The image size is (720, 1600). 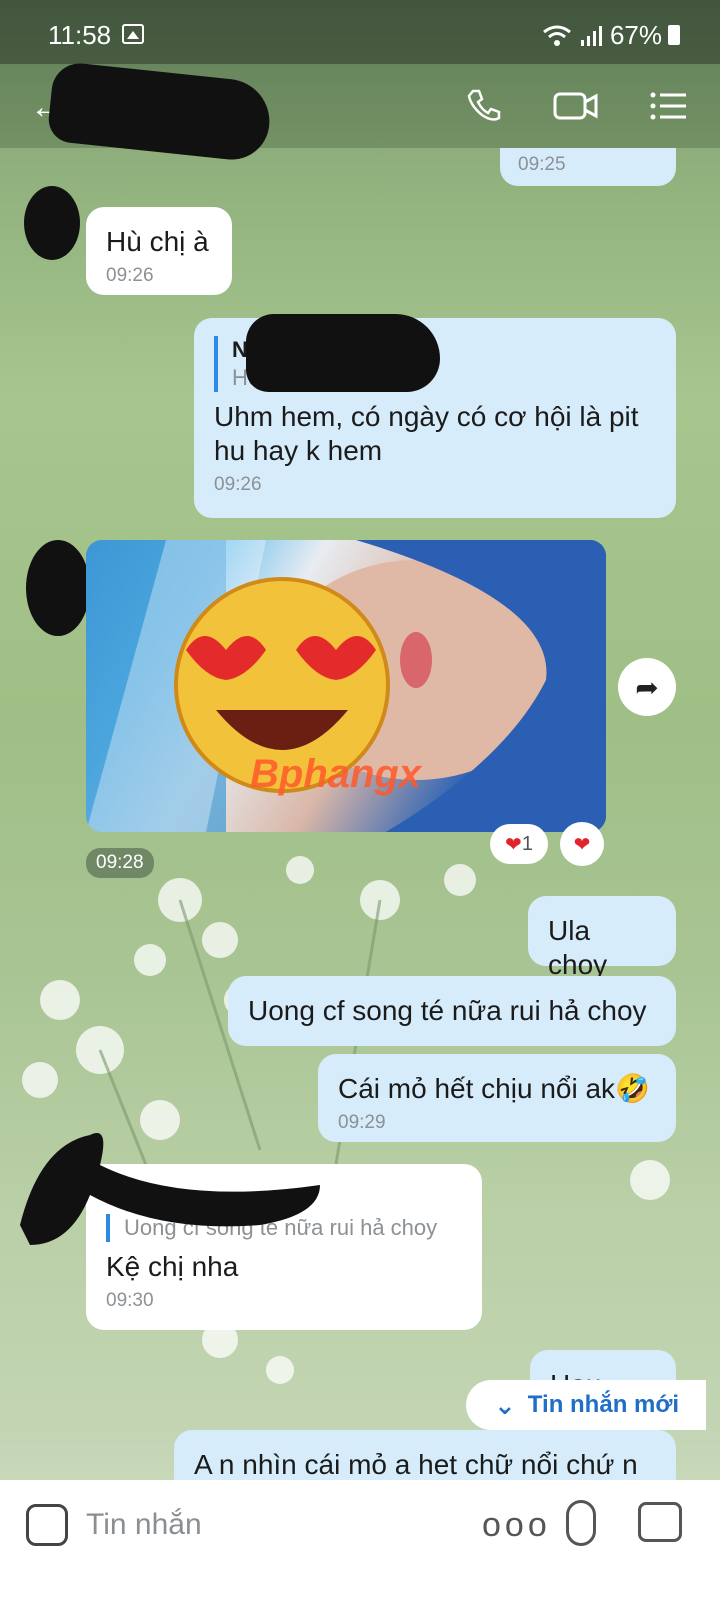 I want to click on message-text: Hù chị à, so click(x=157, y=241).